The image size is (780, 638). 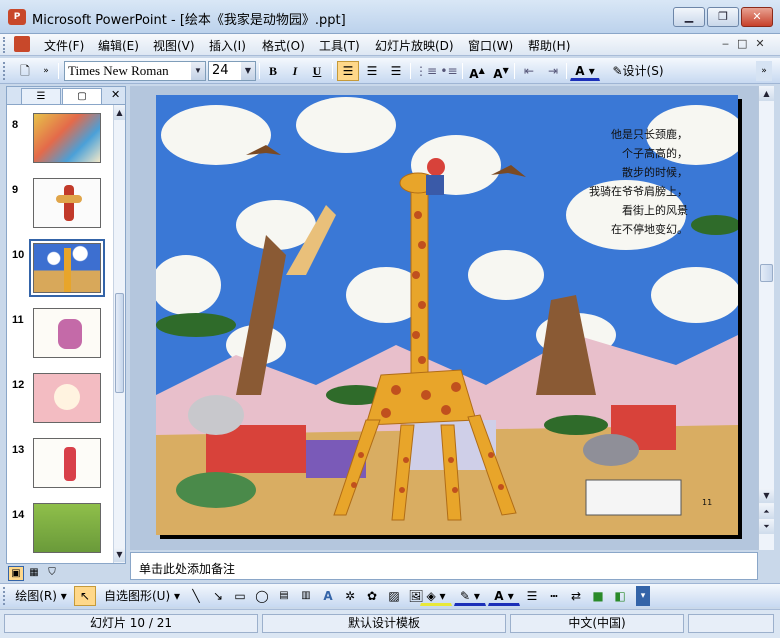 I want to click on shadow-style-icon: ■, so click(x=598, y=596).